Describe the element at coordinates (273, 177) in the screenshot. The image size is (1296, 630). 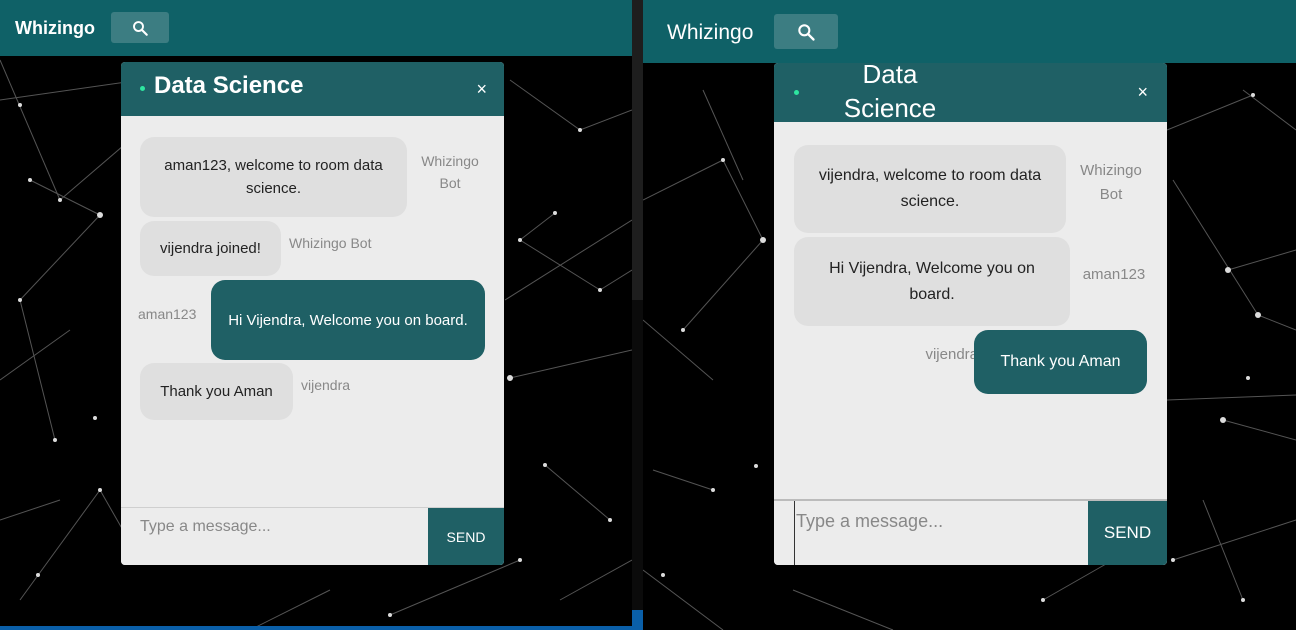
I see `message-bubble: aman123, welcome to room data science.` at that location.